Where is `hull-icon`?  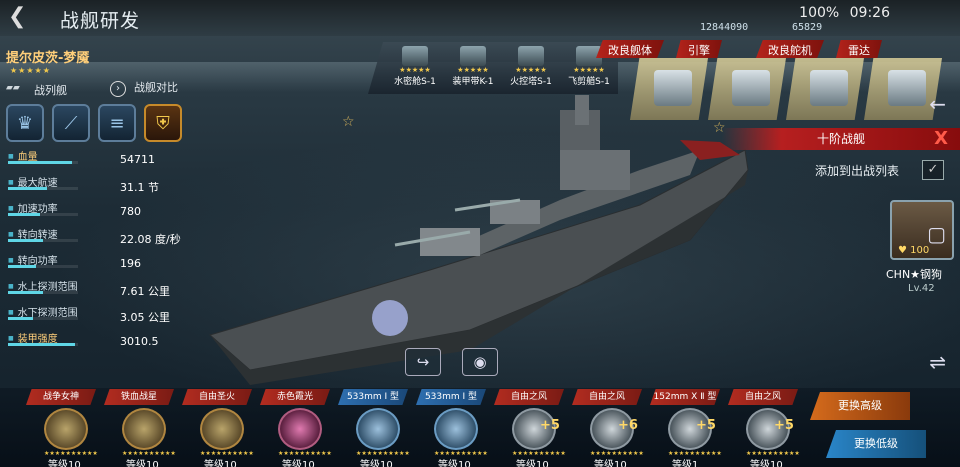
hull-icon is located at coordinates (673, 88).